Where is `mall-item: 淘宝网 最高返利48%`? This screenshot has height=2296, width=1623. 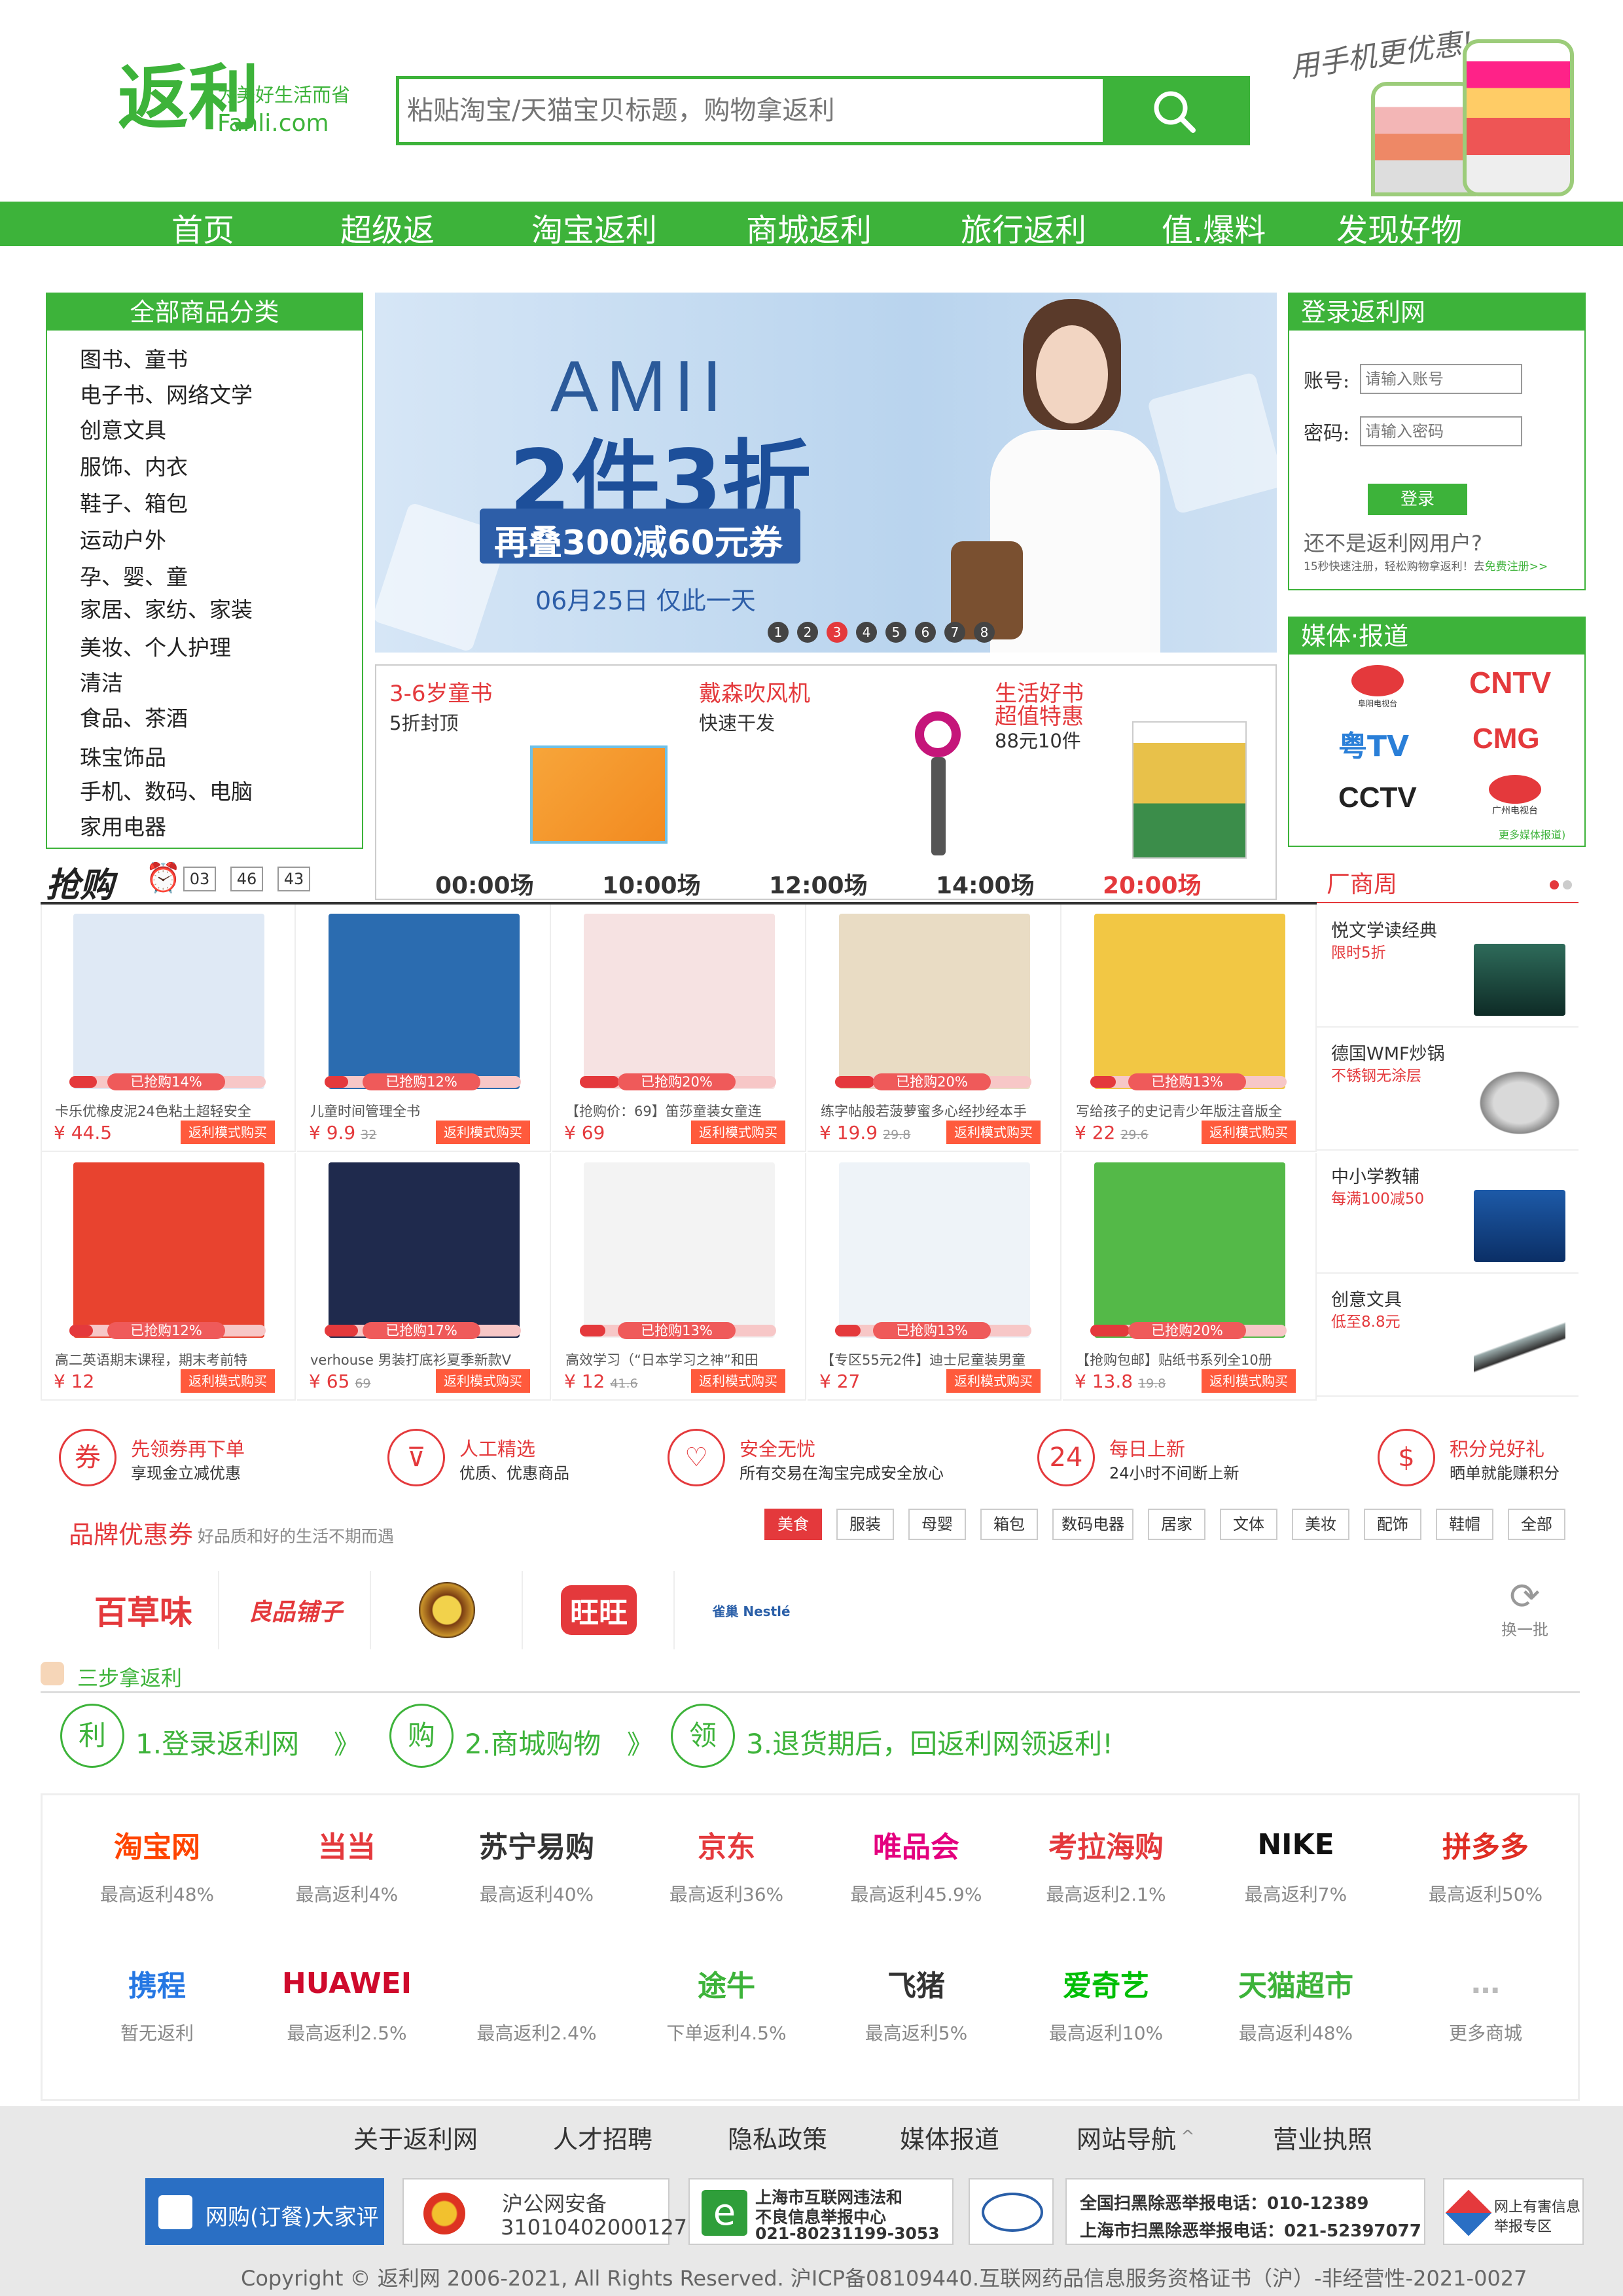 mall-item: 淘宝网 最高返利48% is located at coordinates (157, 1868).